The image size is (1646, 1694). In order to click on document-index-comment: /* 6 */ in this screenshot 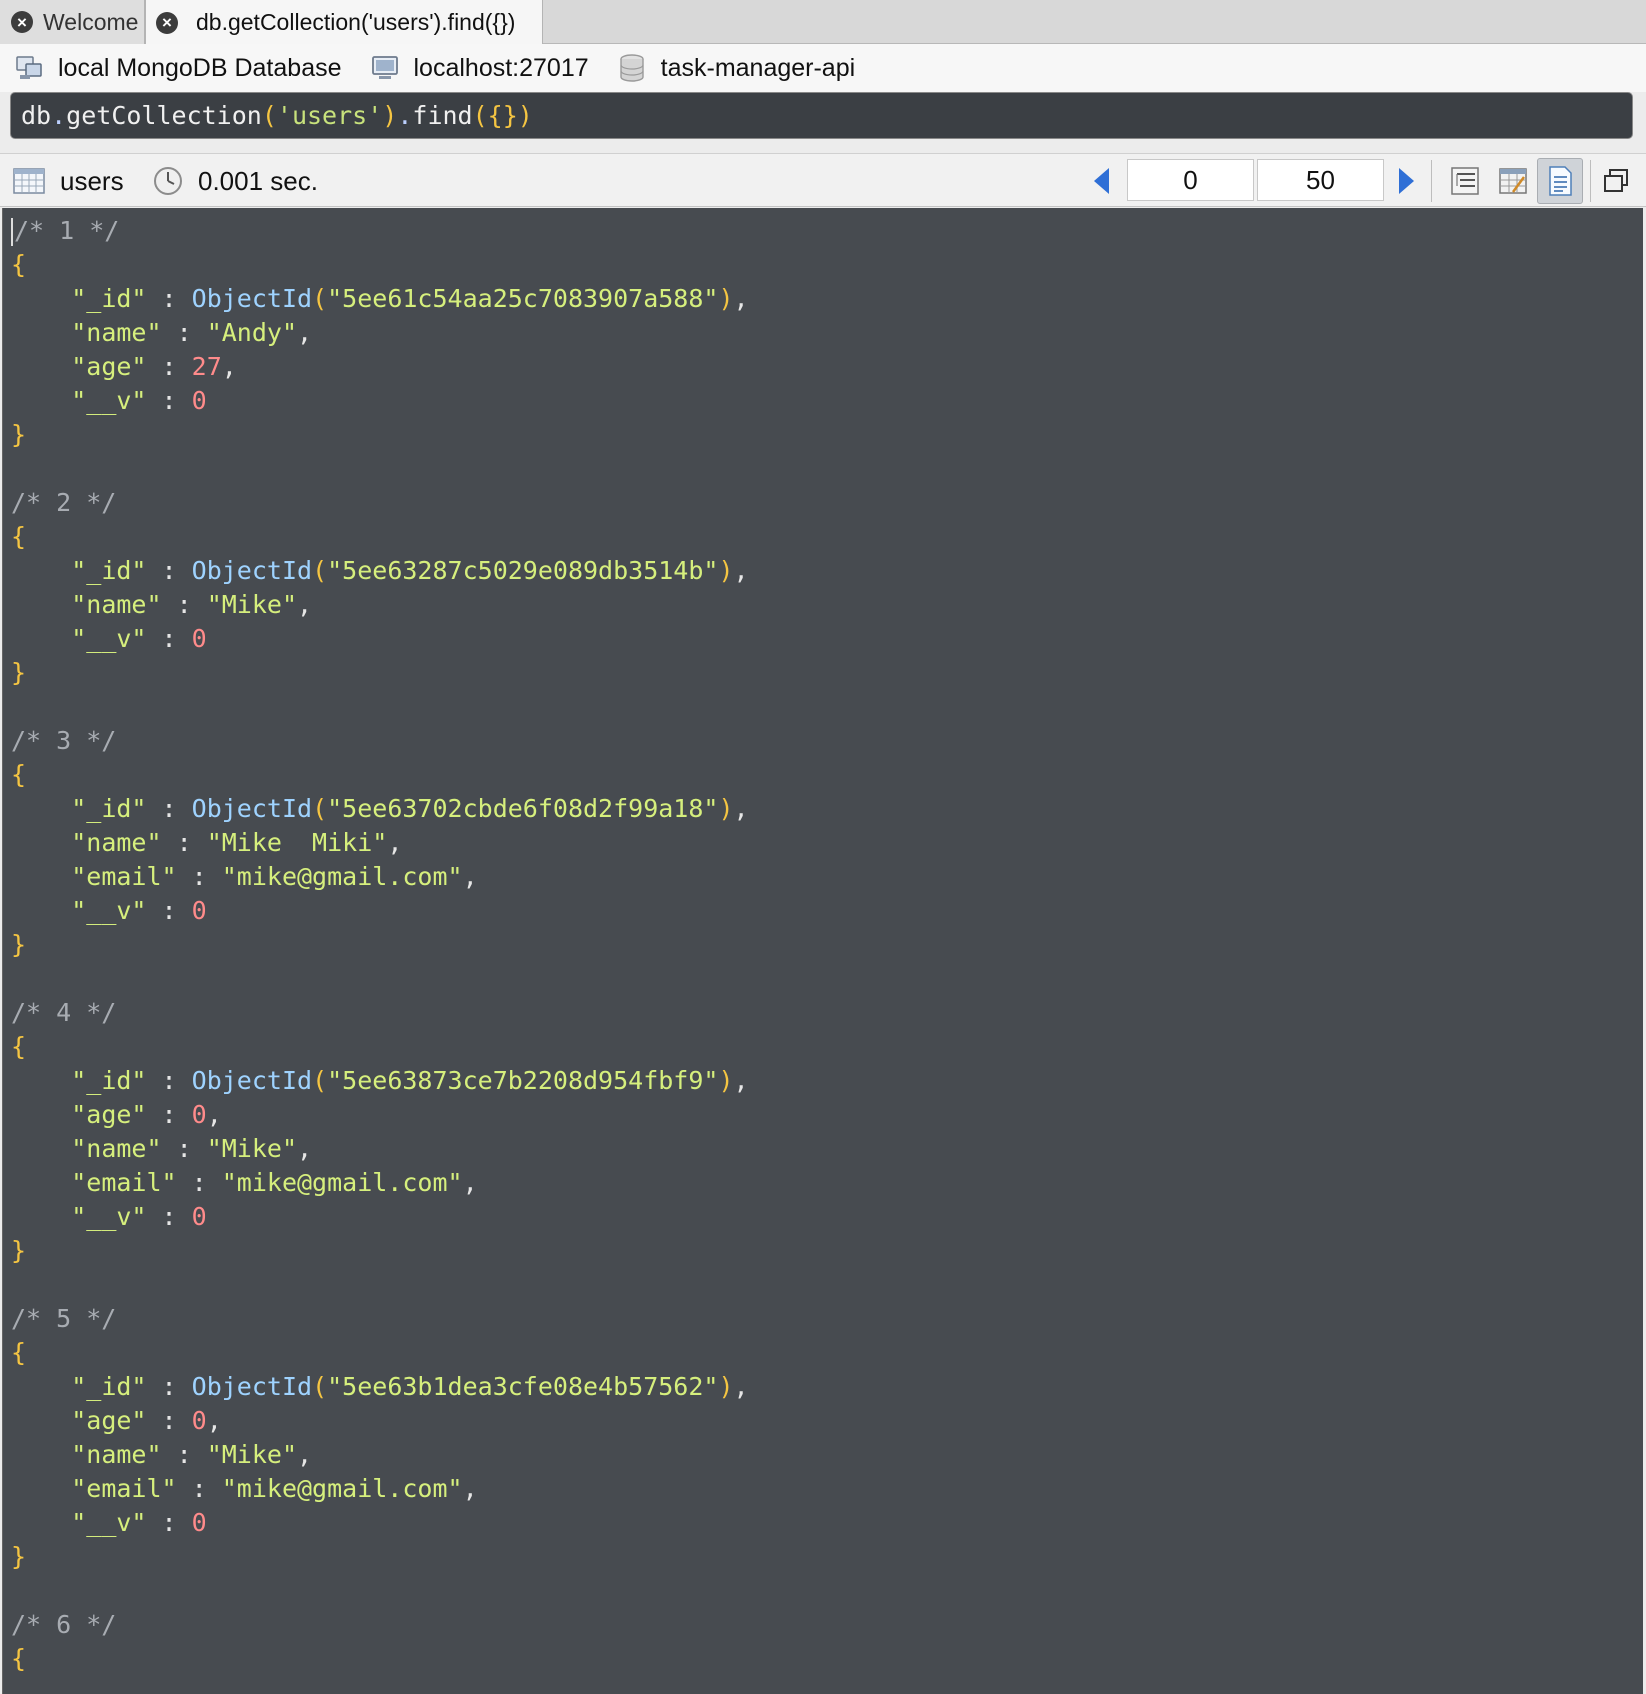, I will do `click(64, 1624)`.